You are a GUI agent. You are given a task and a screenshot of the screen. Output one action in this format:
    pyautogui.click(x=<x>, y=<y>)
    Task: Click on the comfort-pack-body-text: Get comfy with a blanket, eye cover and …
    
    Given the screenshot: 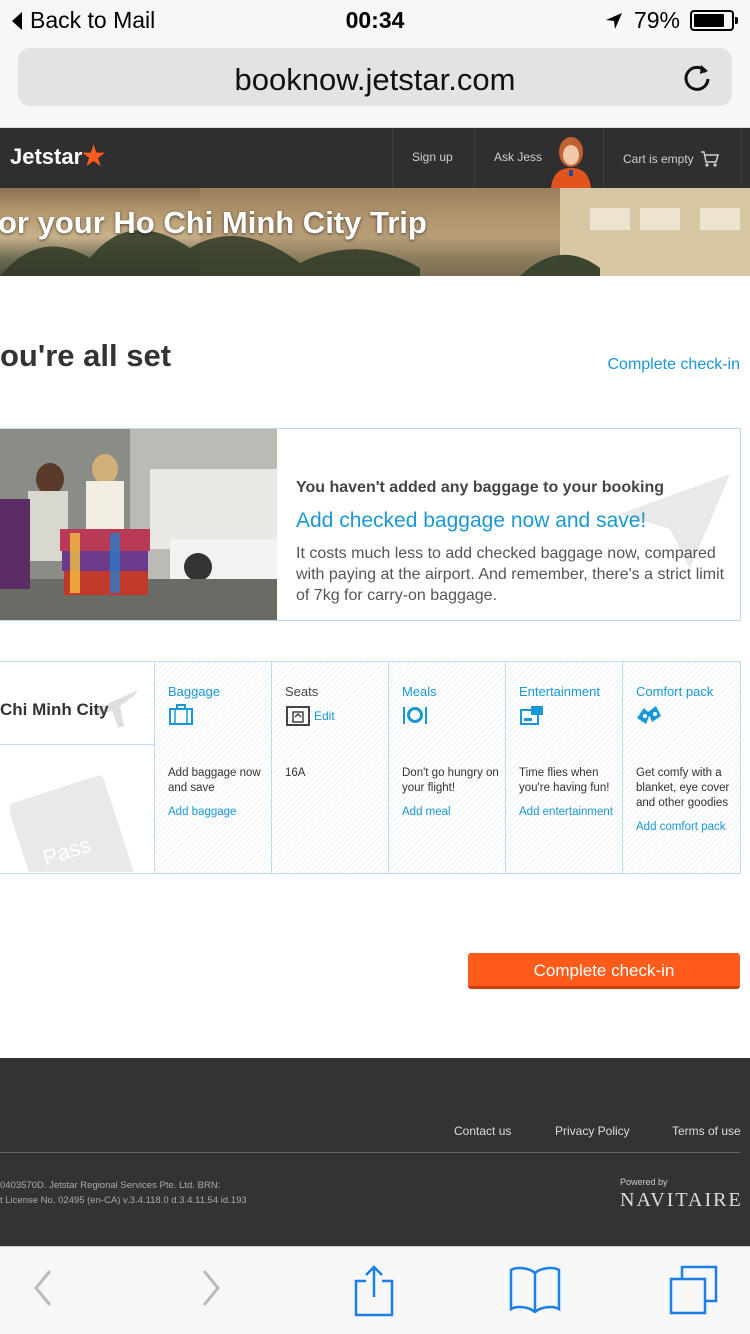 What is the action you would take?
    pyautogui.click(x=683, y=788)
    